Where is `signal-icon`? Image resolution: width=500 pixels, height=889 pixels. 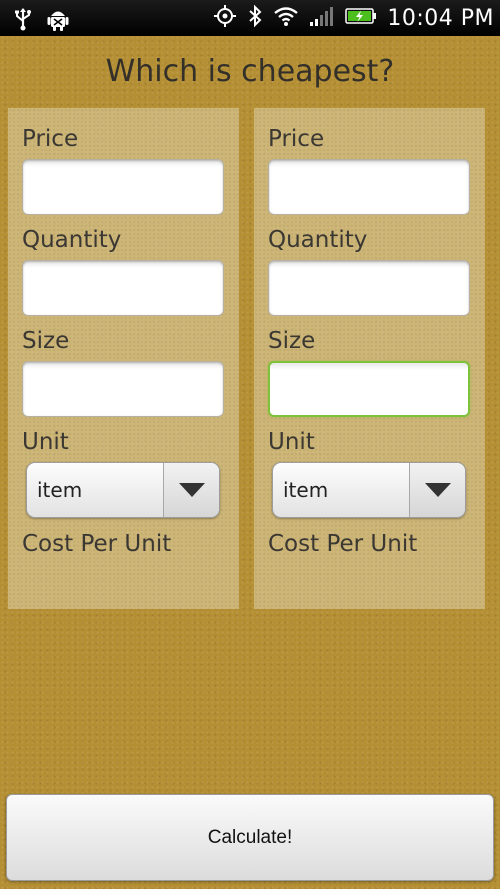
signal-icon is located at coordinates (322, 18).